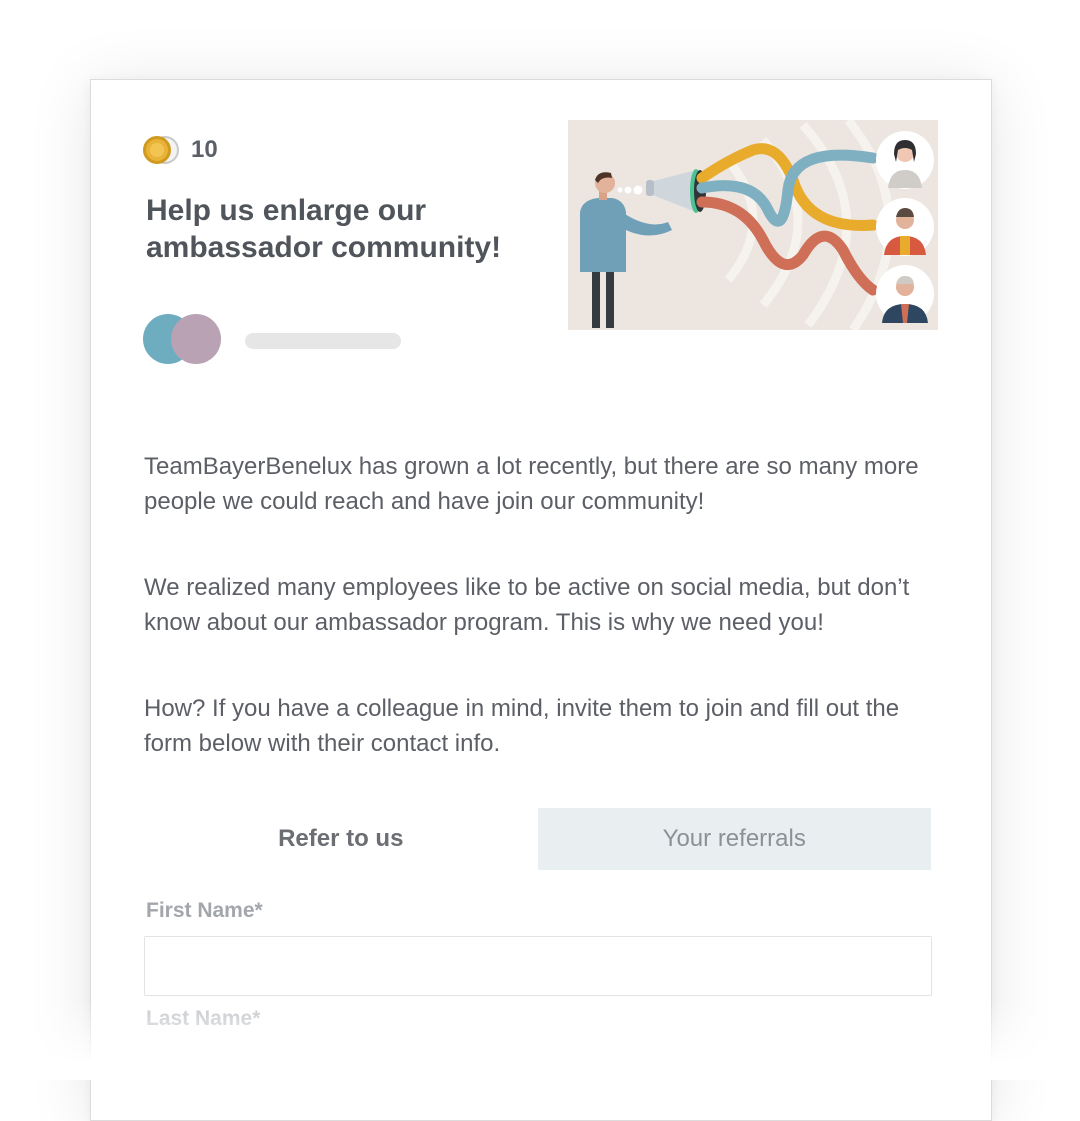 This screenshot has height=1121, width=1080. I want to click on last-name-label: Last Name*, so click(203, 1018).